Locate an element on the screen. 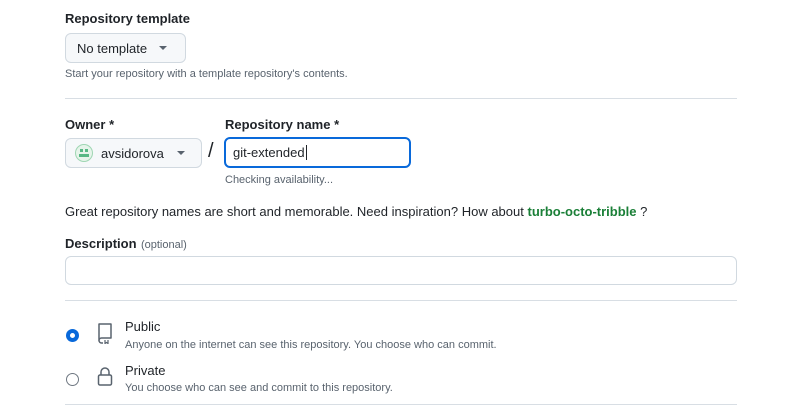 Image resolution: width=794 pixels, height=413 pixels. template-label: Repository template is located at coordinates (127, 18).